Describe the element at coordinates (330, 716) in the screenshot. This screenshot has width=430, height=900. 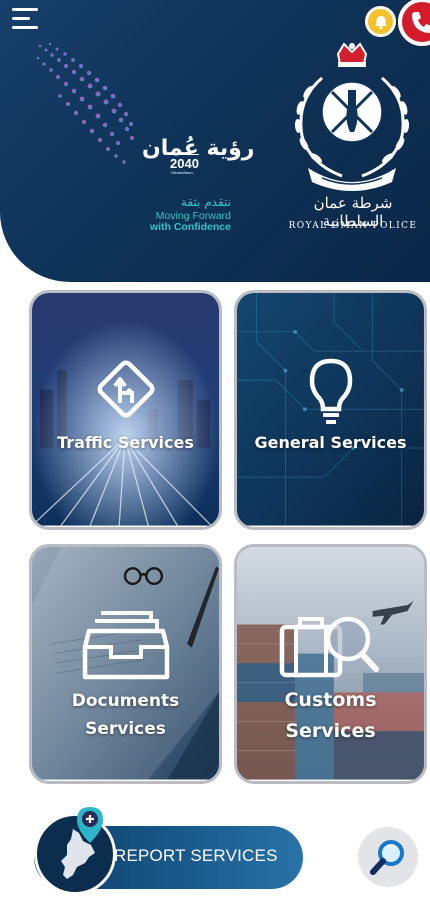
I see `customs-services-label: Customs Services` at that location.